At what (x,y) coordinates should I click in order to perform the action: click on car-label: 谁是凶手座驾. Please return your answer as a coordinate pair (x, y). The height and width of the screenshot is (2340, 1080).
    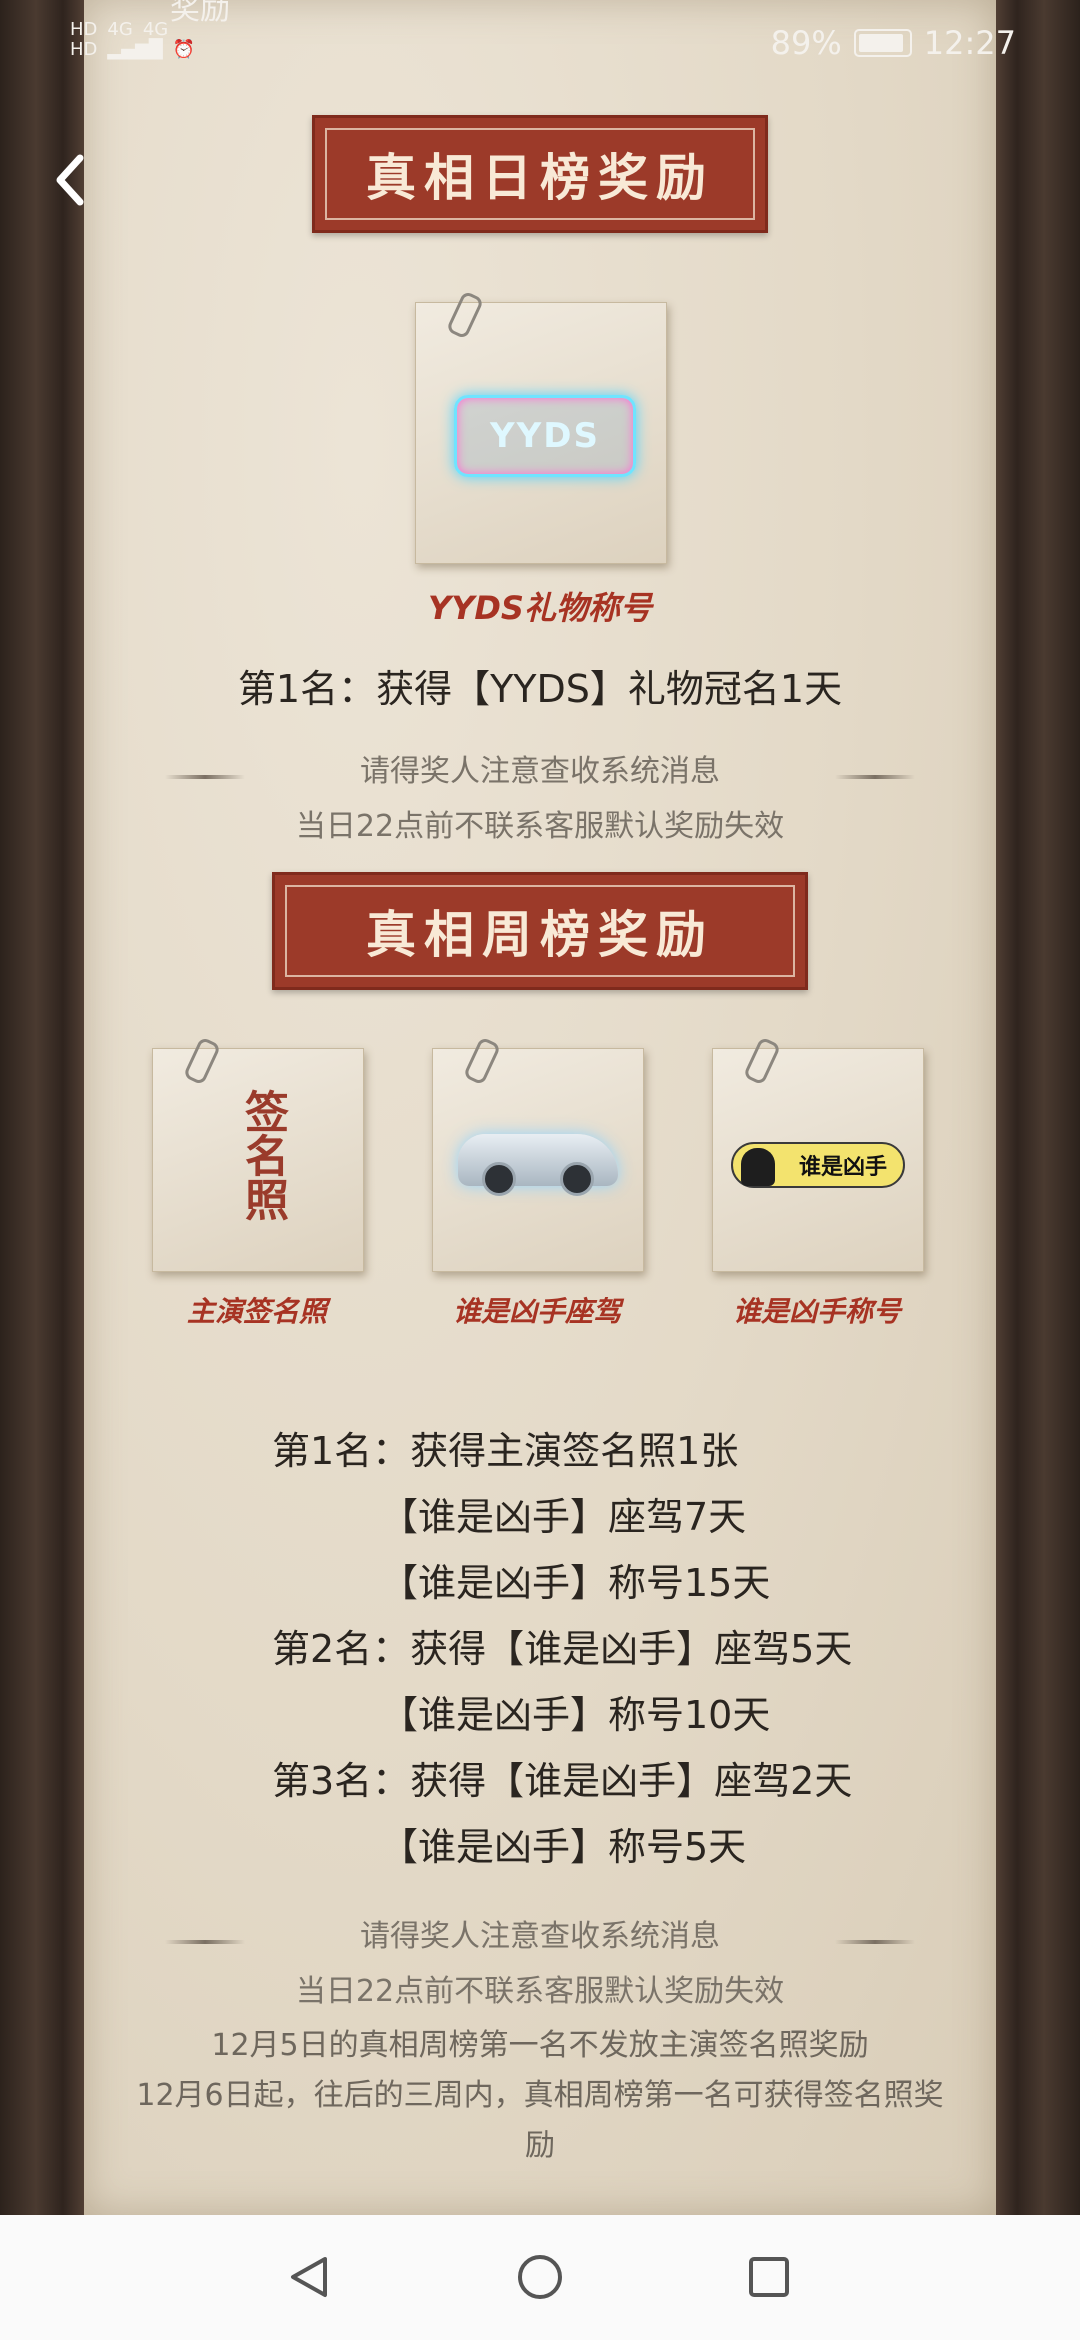
    Looking at the image, I should click on (536, 1311).